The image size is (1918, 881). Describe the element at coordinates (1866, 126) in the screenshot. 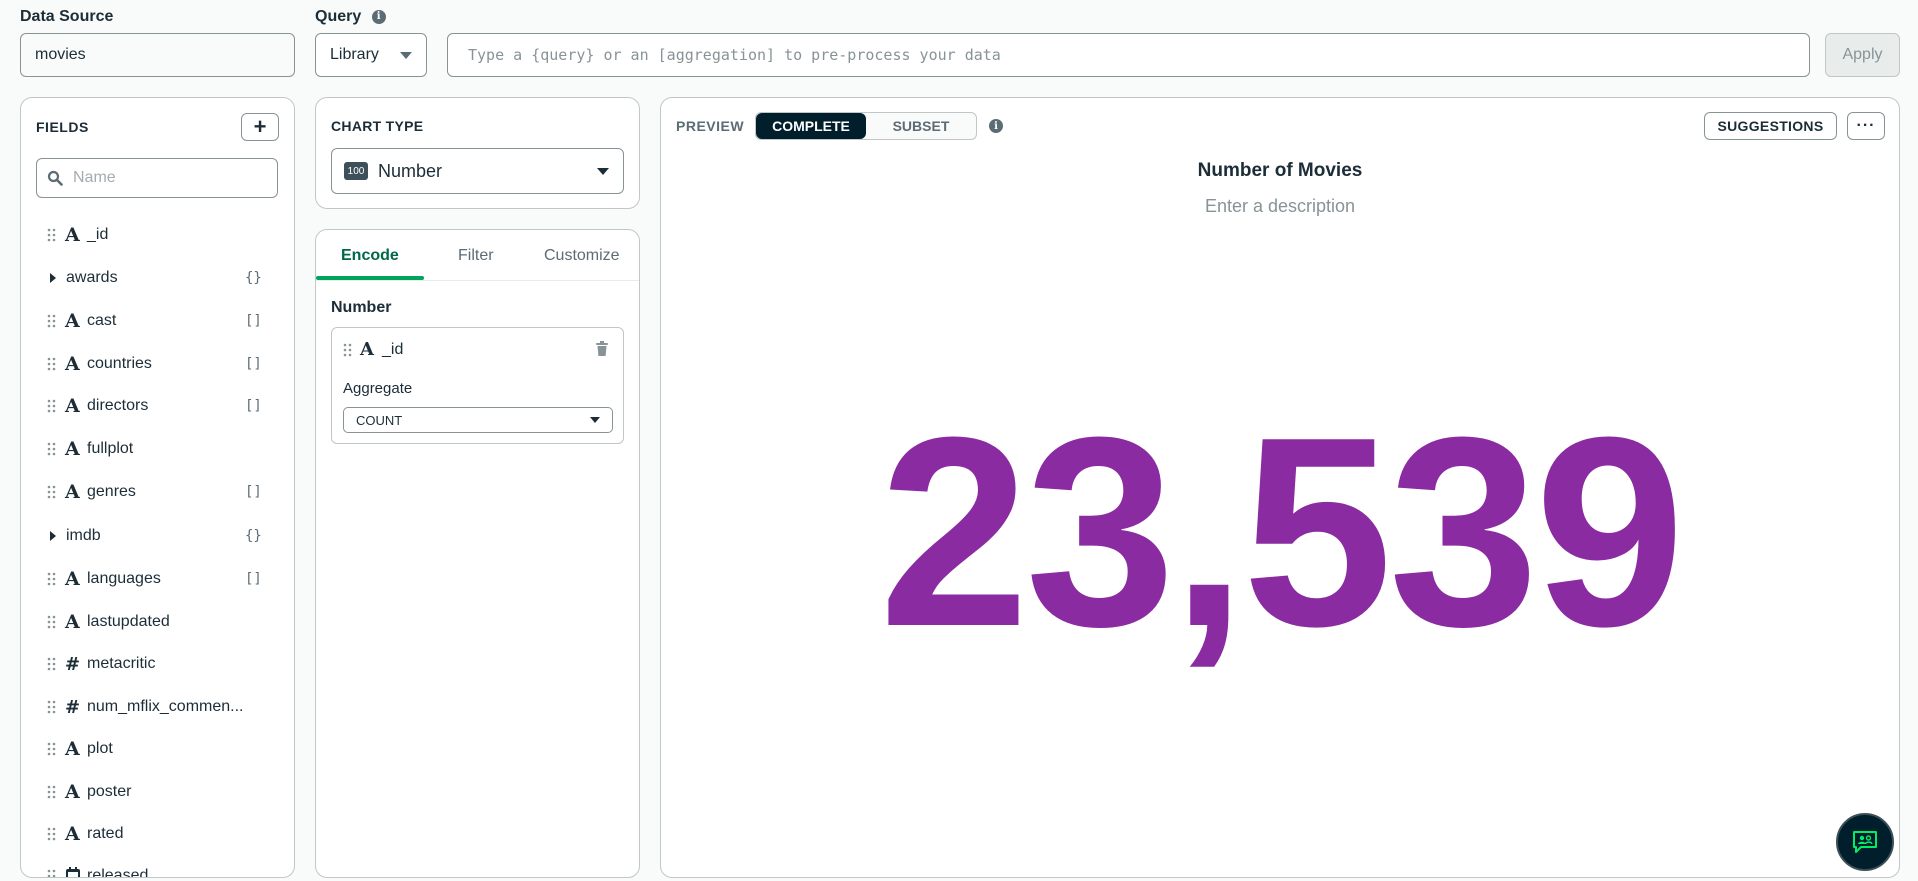

I see `more-options-icon: ···` at that location.